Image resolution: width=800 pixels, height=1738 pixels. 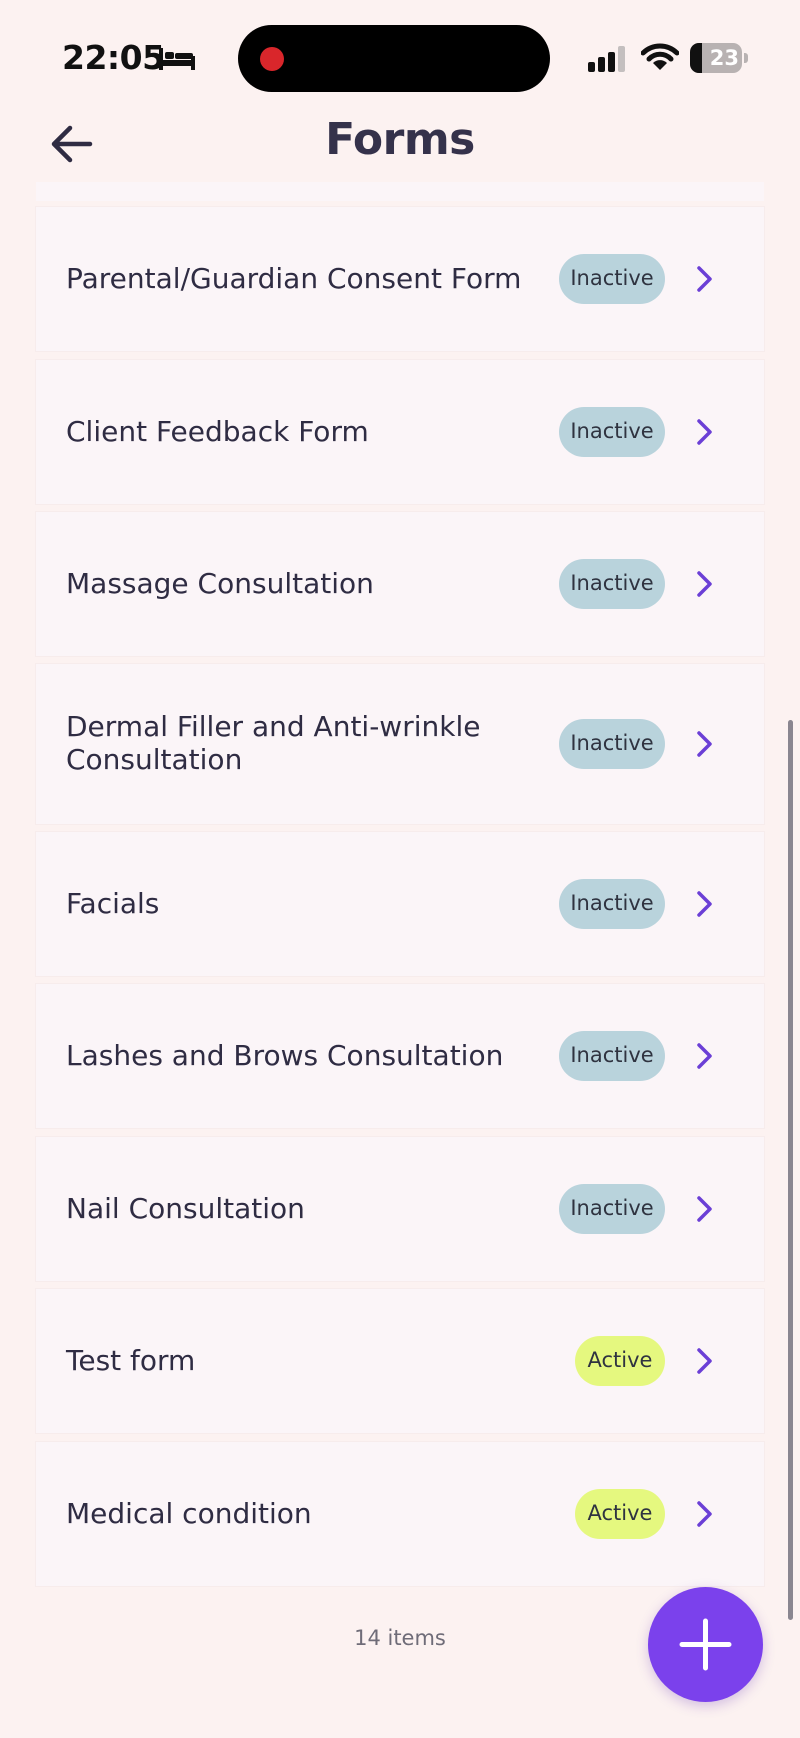 What do you see at coordinates (400, 1361) in the screenshot?
I see `list-item: Test form Active` at bounding box center [400, 1361].